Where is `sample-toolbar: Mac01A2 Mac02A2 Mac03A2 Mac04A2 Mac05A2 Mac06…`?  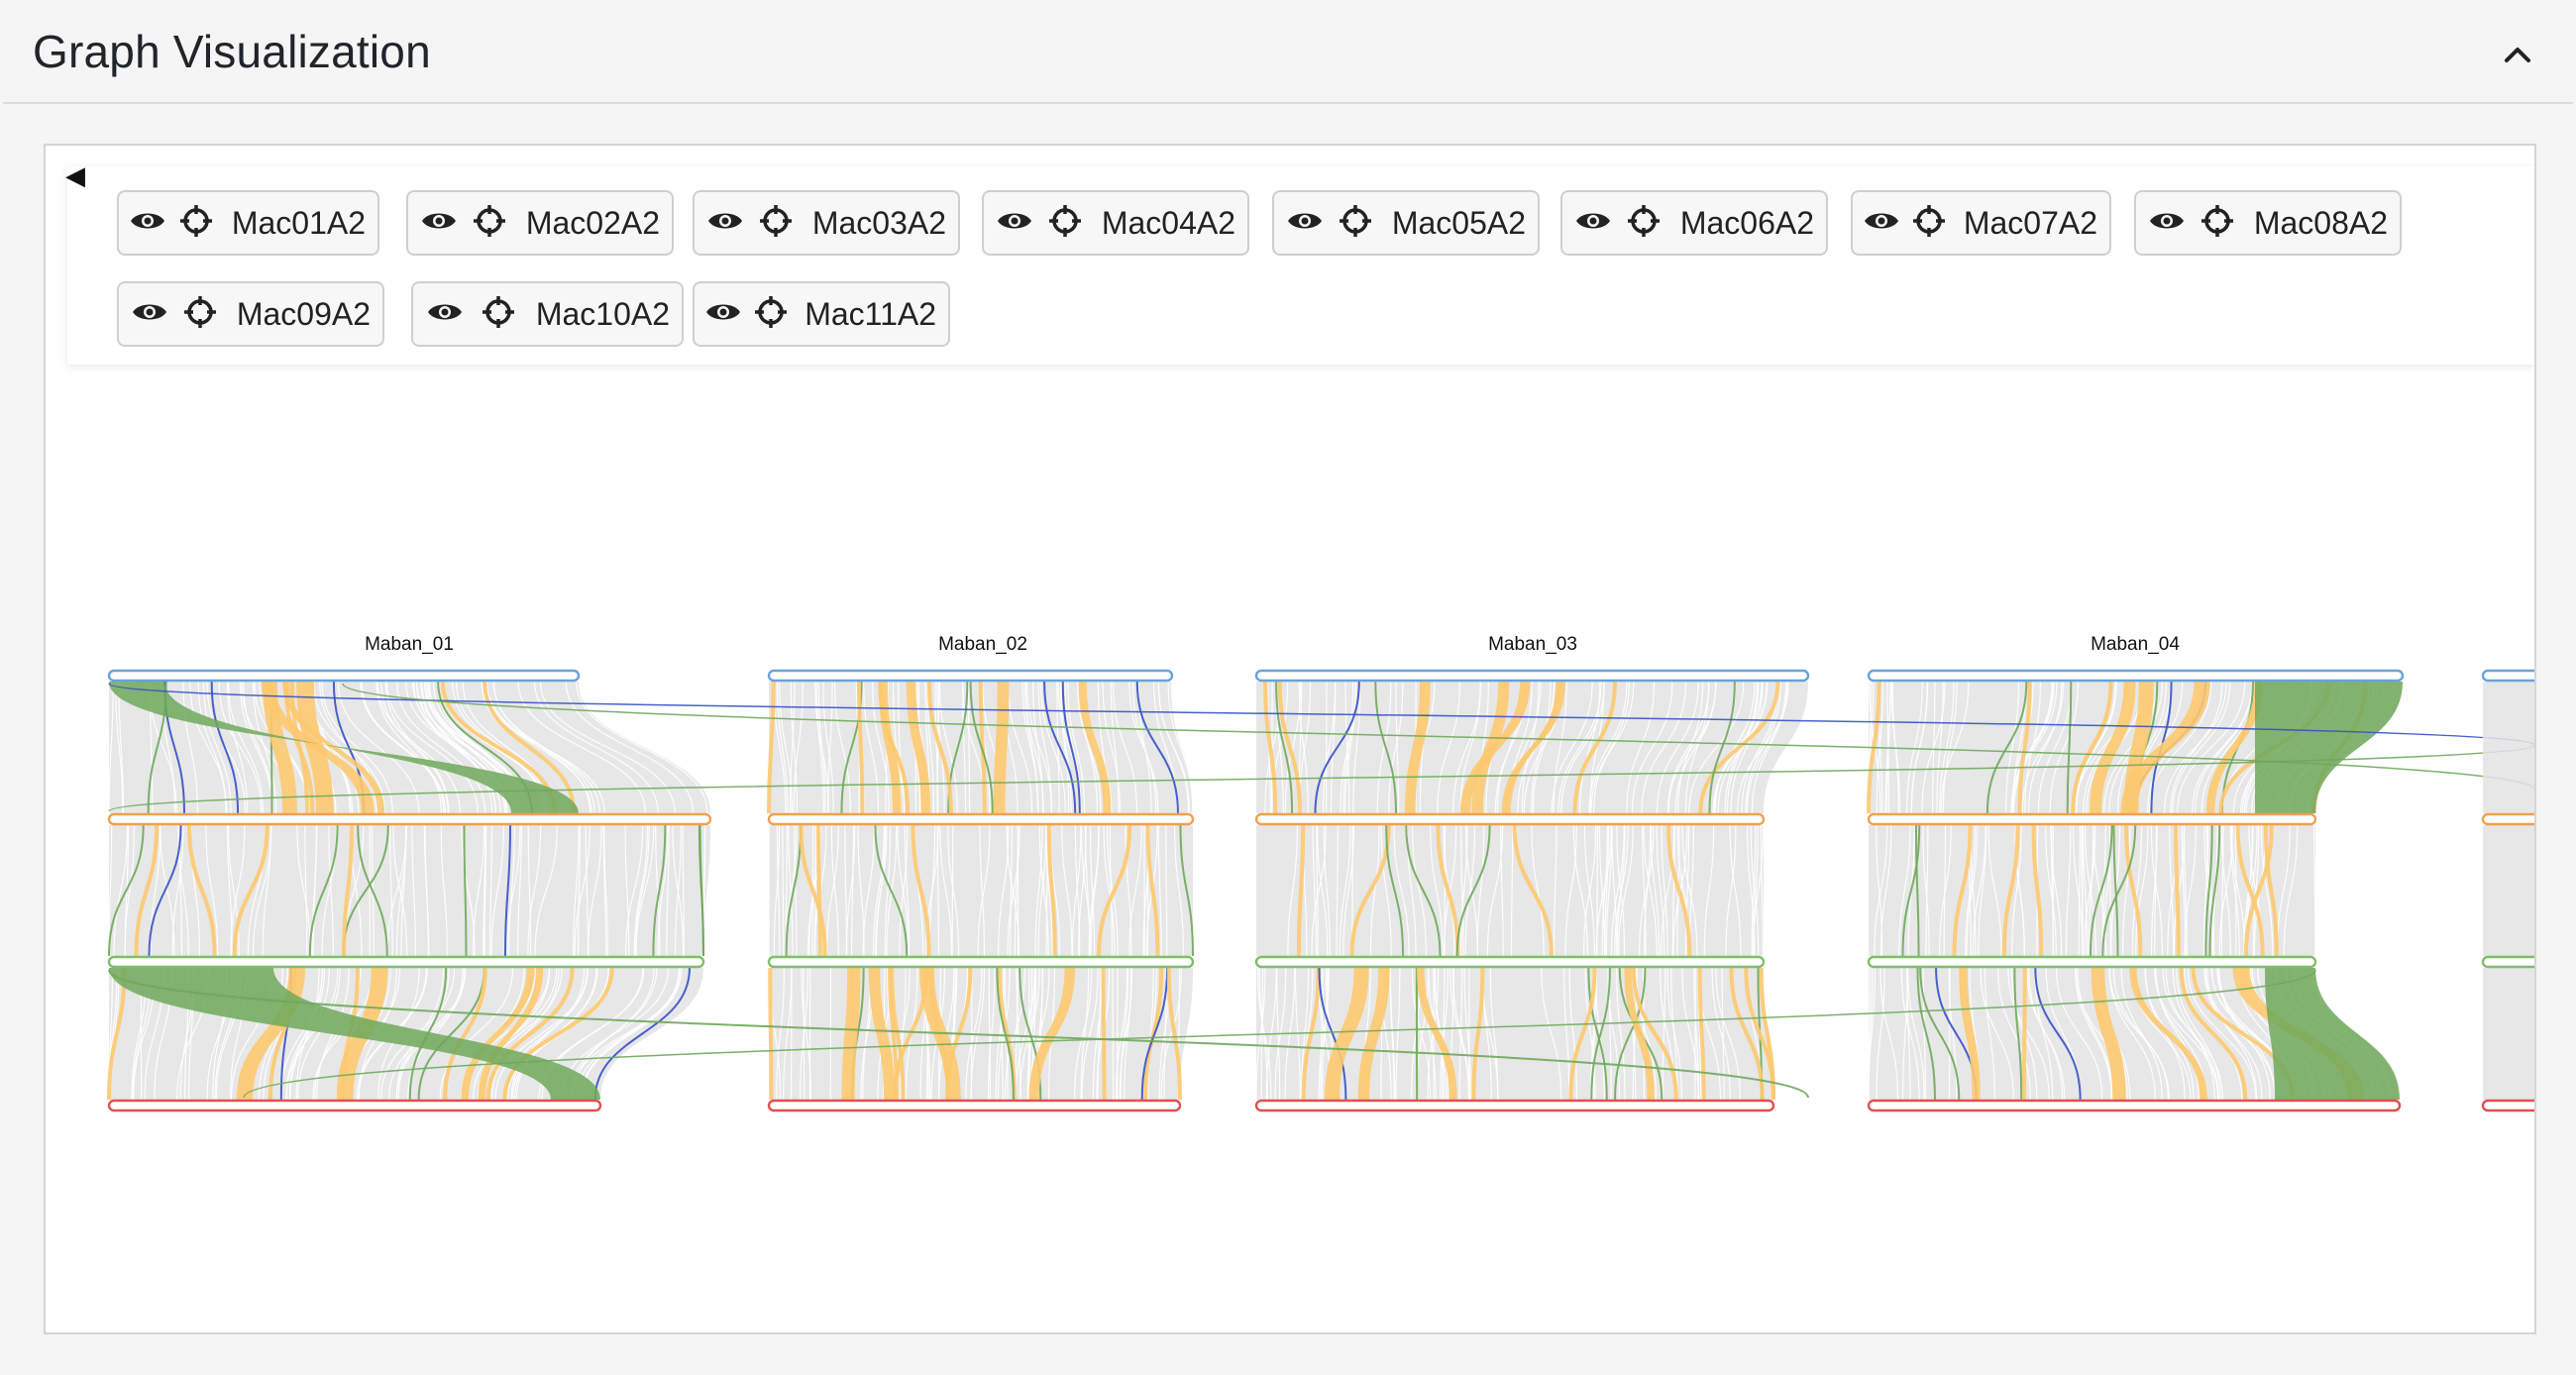
sample-toolbar: Mac01A2 Mac02A2 Mac03A2 Mac04A2 Mac05A2 Mac06… is located at coordinates (1300, 265).